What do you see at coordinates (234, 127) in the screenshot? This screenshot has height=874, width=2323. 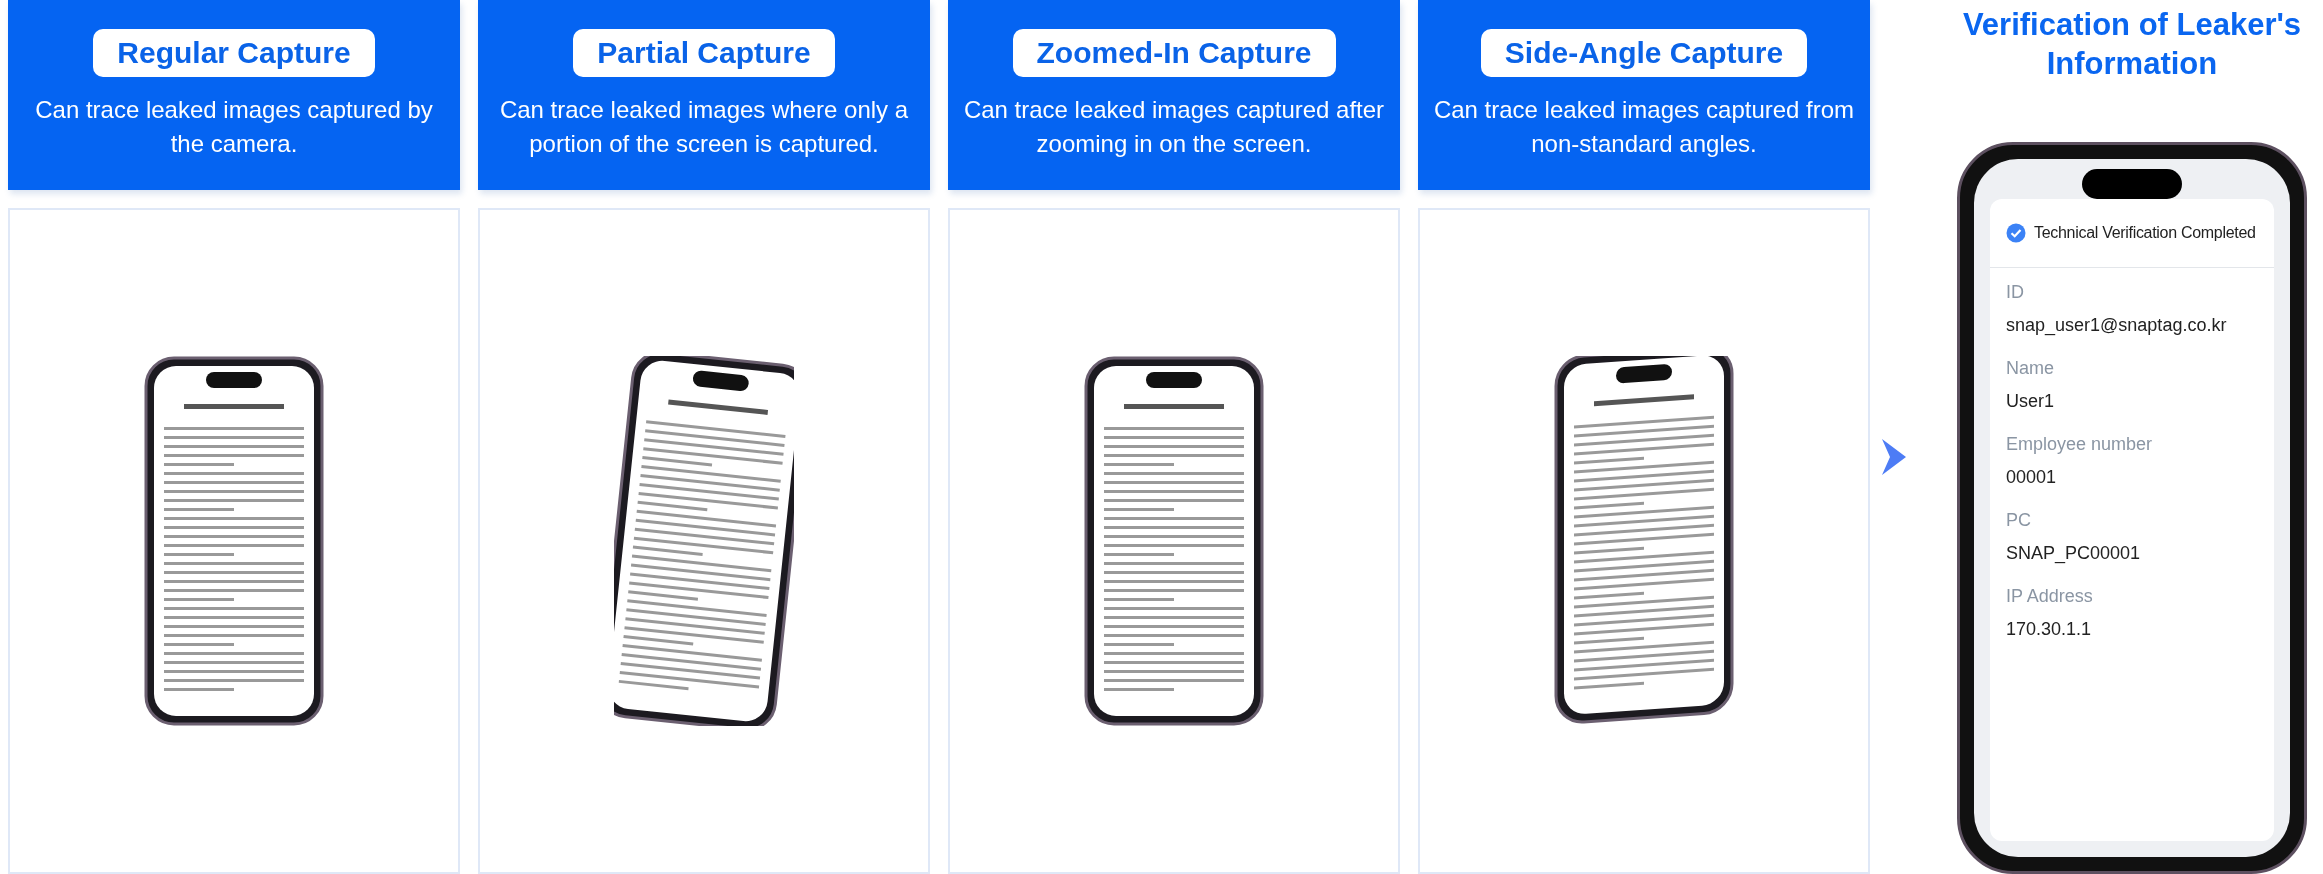 I see `capture-description: Can trace leaked images captured by the camera.` at bounding box center [234, 127].